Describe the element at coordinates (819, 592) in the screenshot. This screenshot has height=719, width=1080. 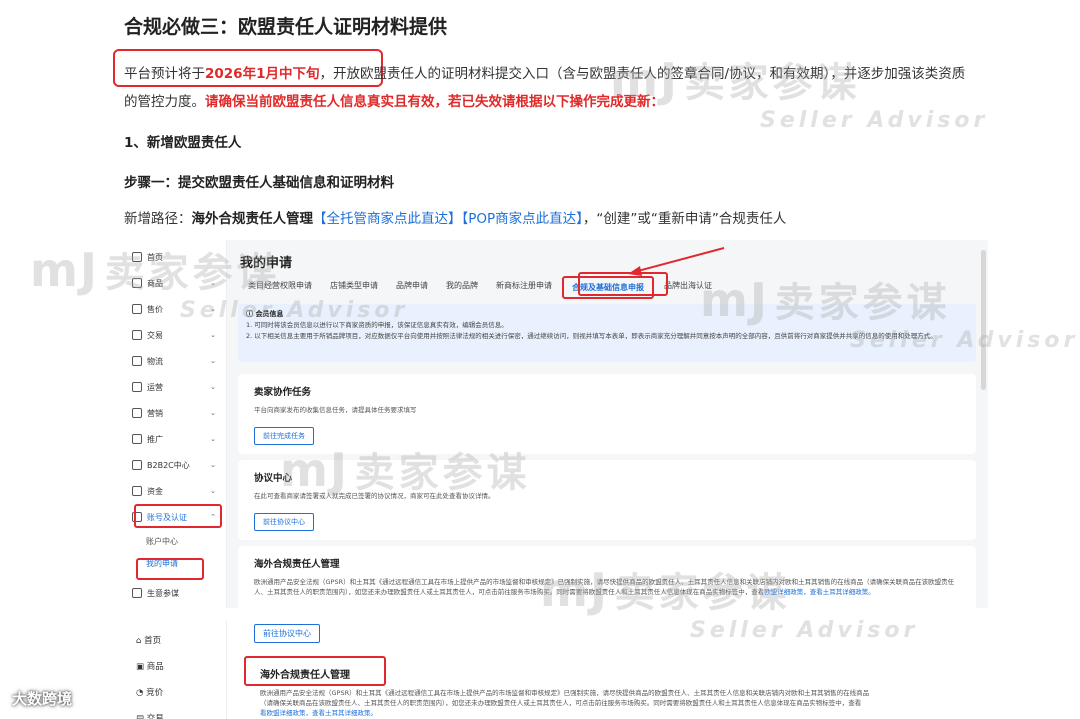
I see `policy-links: 欧盟详细政策，查看土耳其详细政策。` at that location.